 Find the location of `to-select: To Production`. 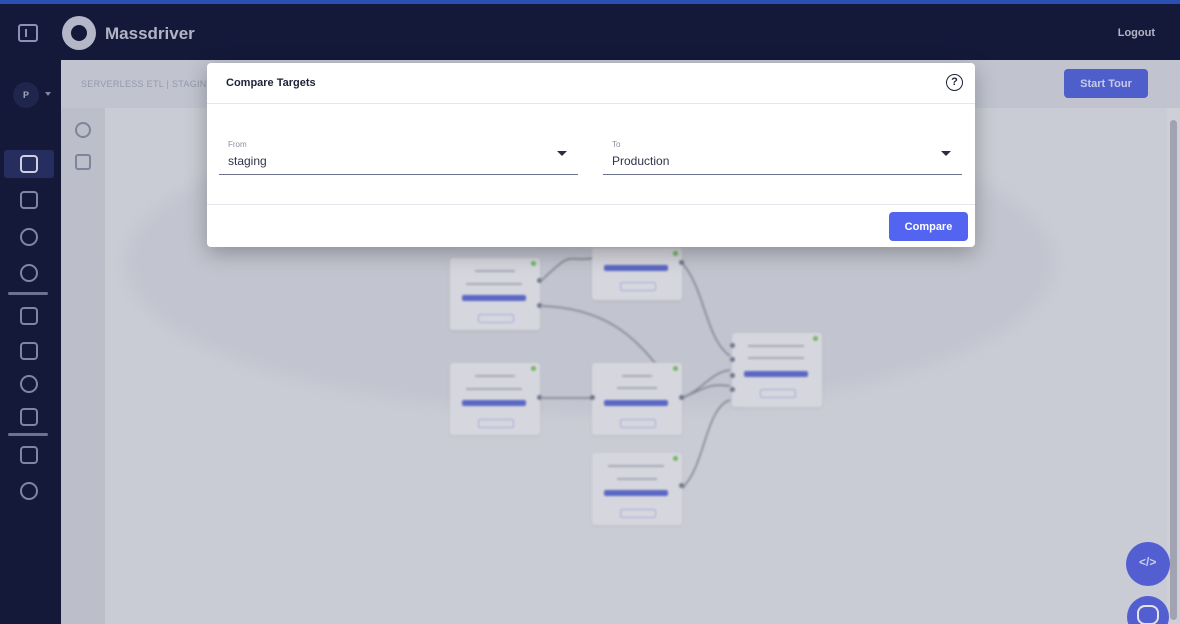

to-select: To Production is located at coordinates (782, 157).